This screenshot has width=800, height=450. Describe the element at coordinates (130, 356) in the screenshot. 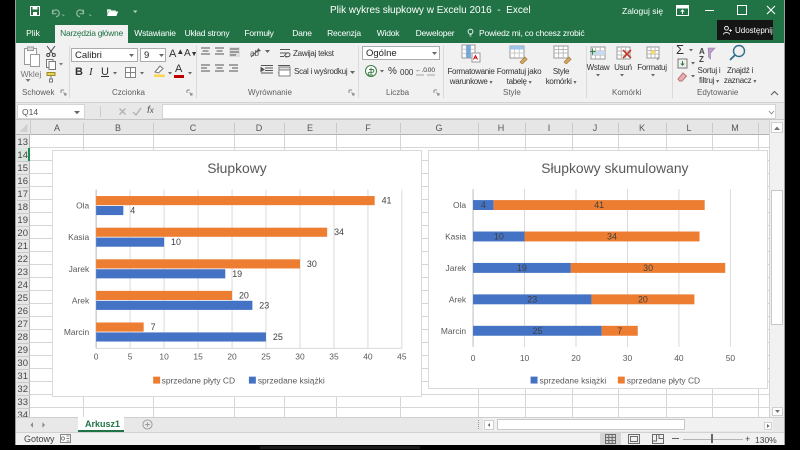

I see `svg-text: 5` at that location.